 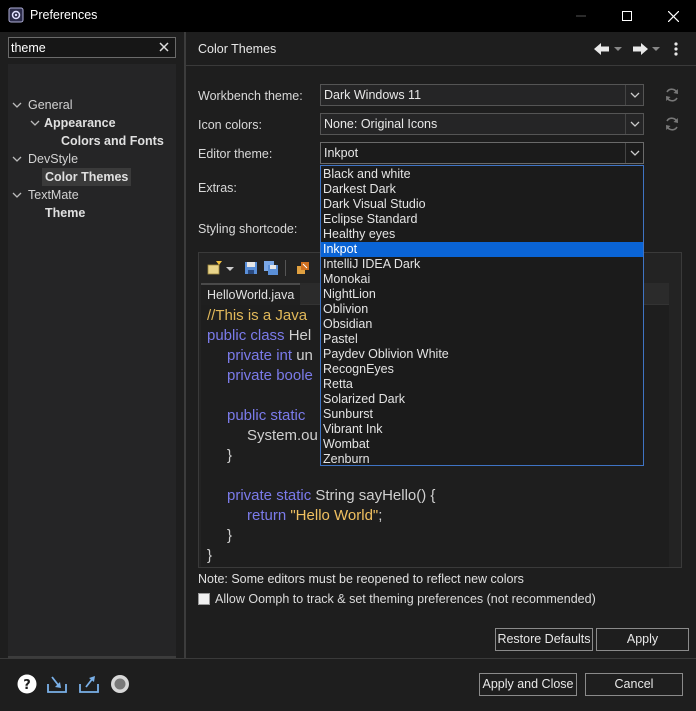 I want to click on code-string: "Hello World", so click(x=334, y=515).